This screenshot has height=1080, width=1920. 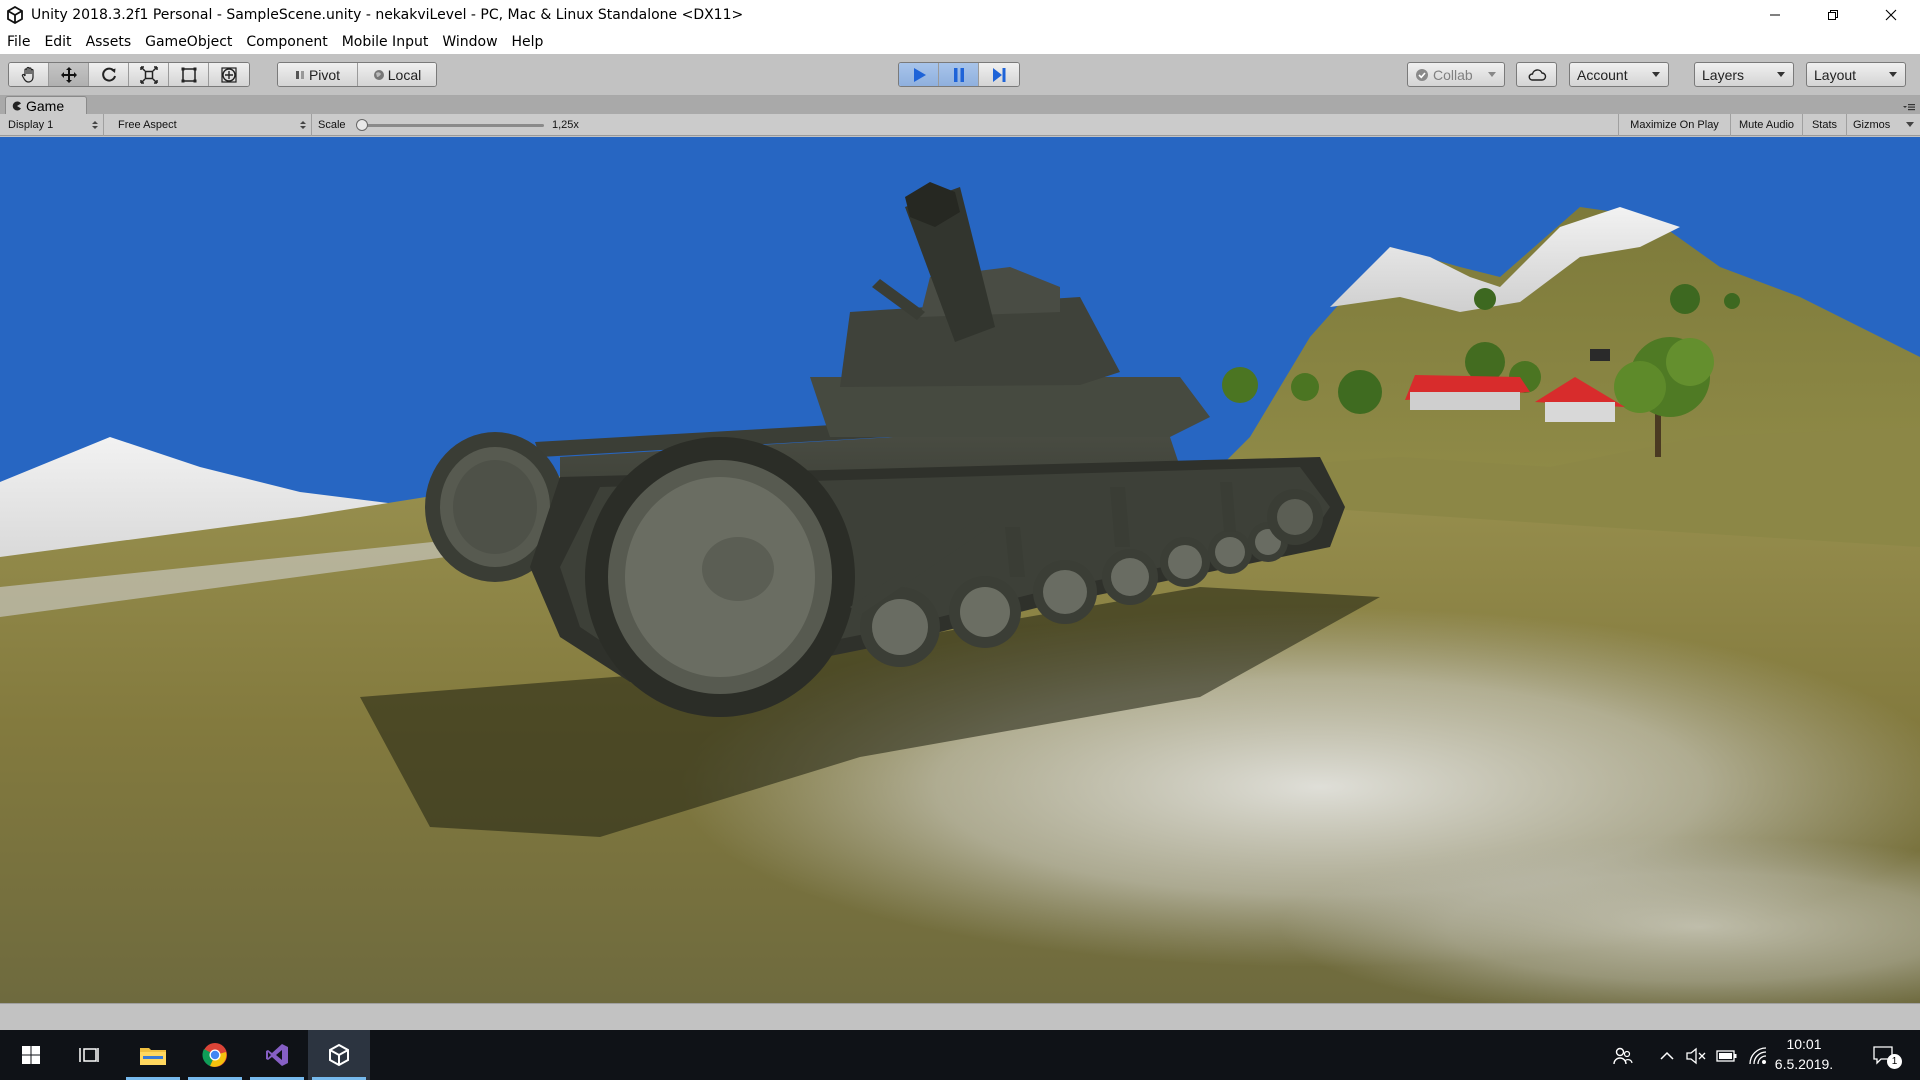 I want to click on scale-slider-thumb, so click(x=362, y=125).